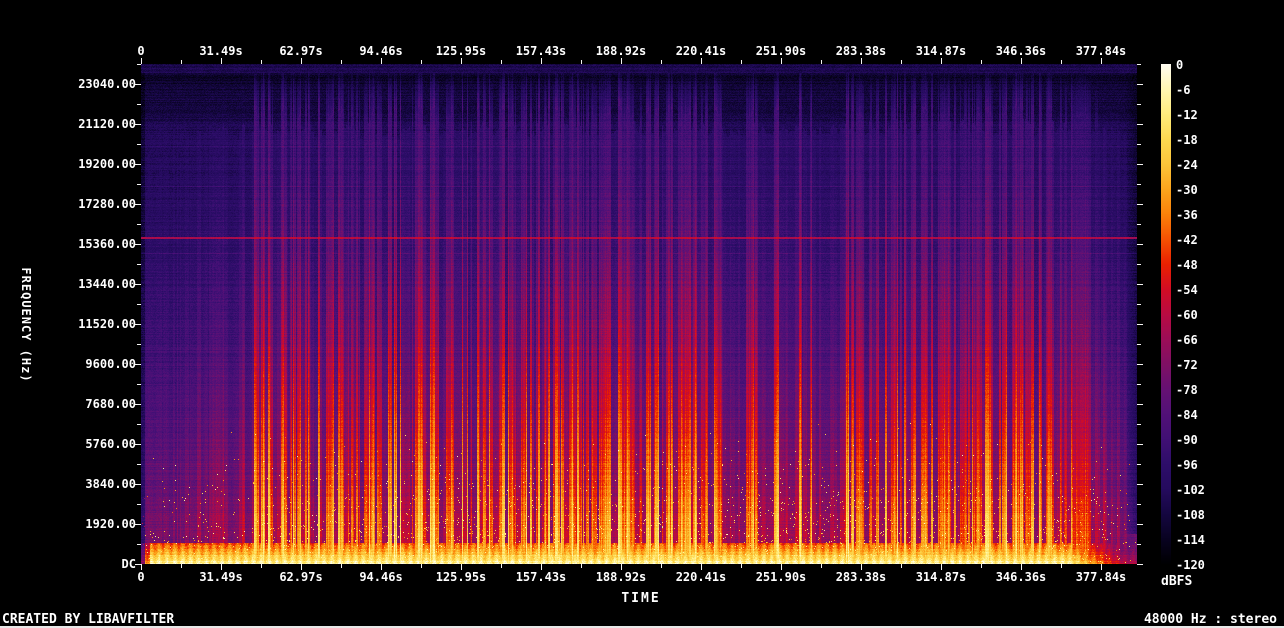  Describe the element at coordinates (1021, 51) in the screenshot. I see `time-tick-label-top: 346.36s` at that location.